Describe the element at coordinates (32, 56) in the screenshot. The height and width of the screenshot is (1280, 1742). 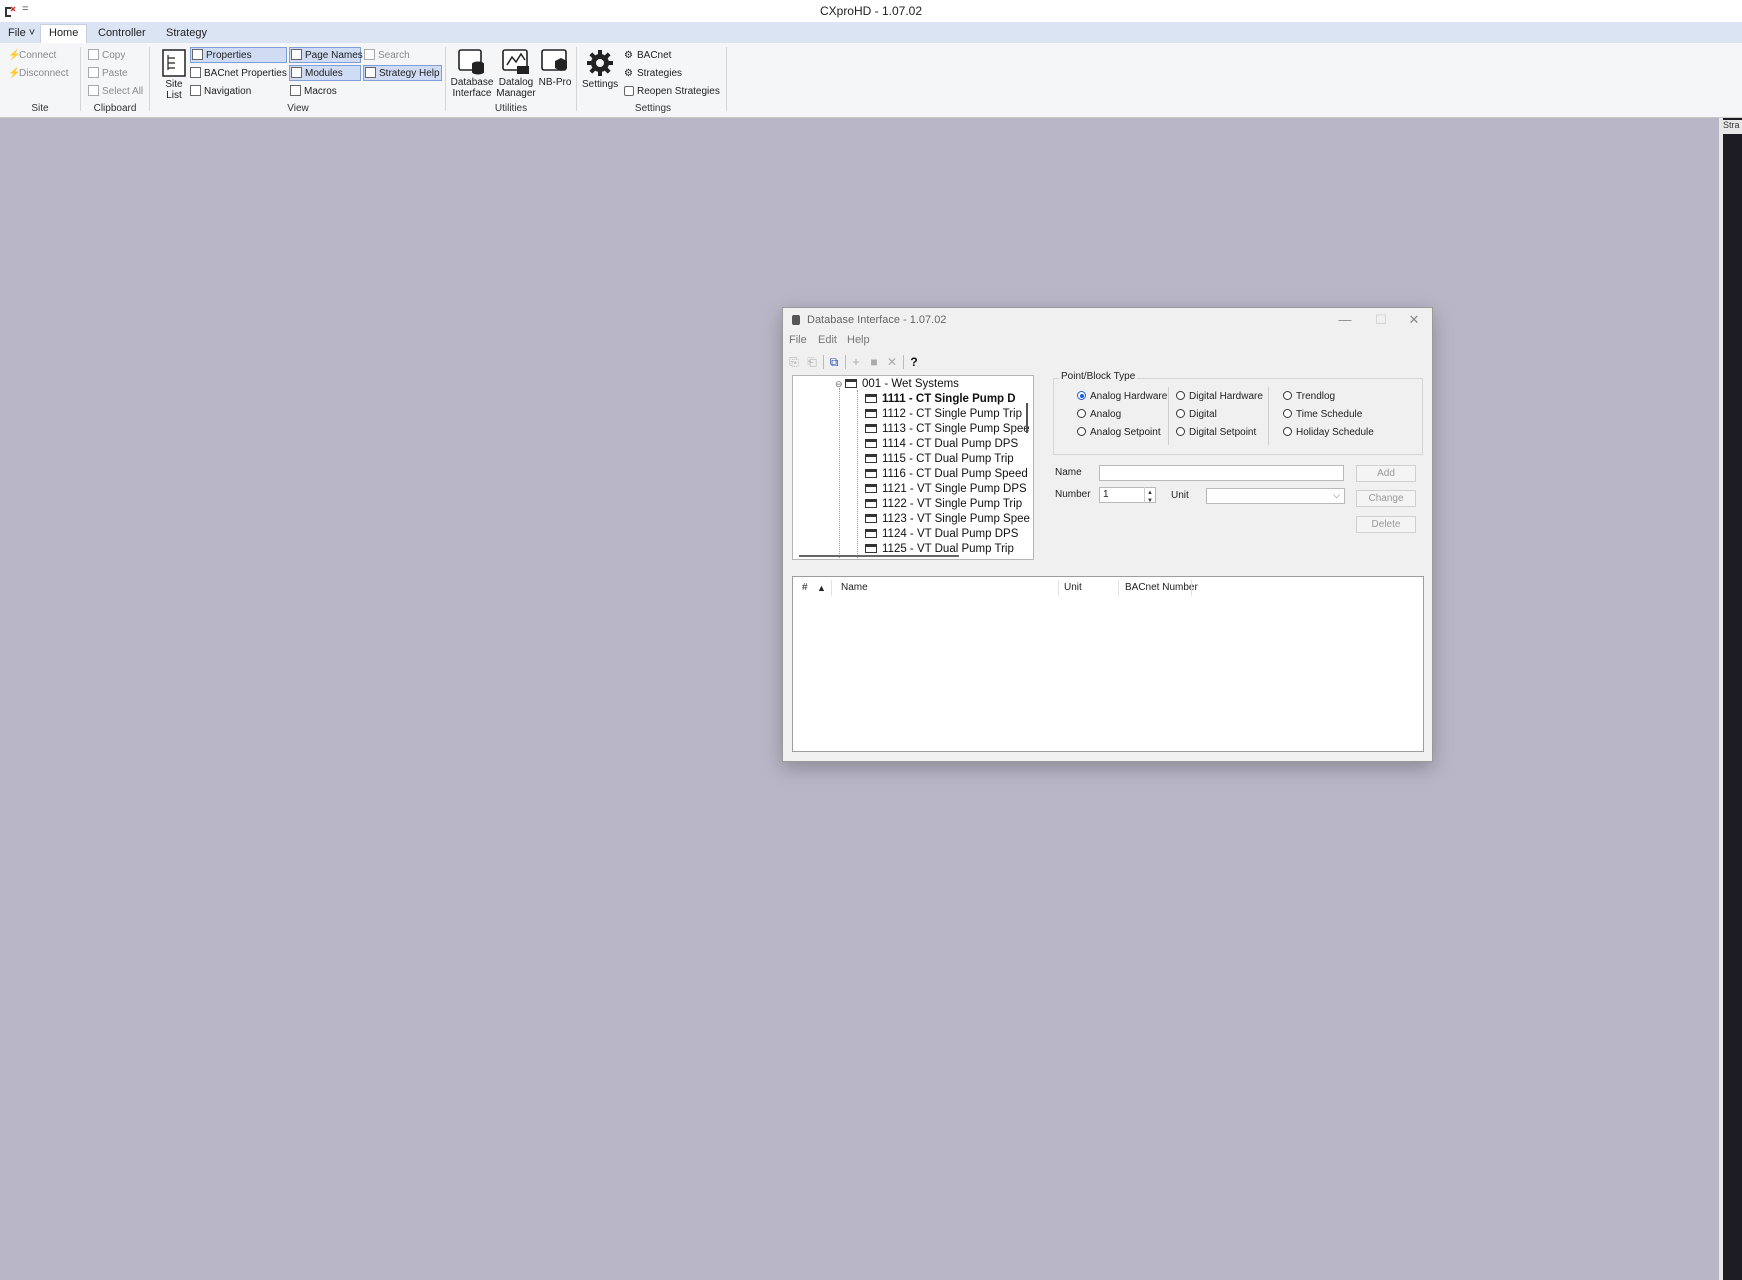
I see `connect-button: ⚡Connect` at that location.